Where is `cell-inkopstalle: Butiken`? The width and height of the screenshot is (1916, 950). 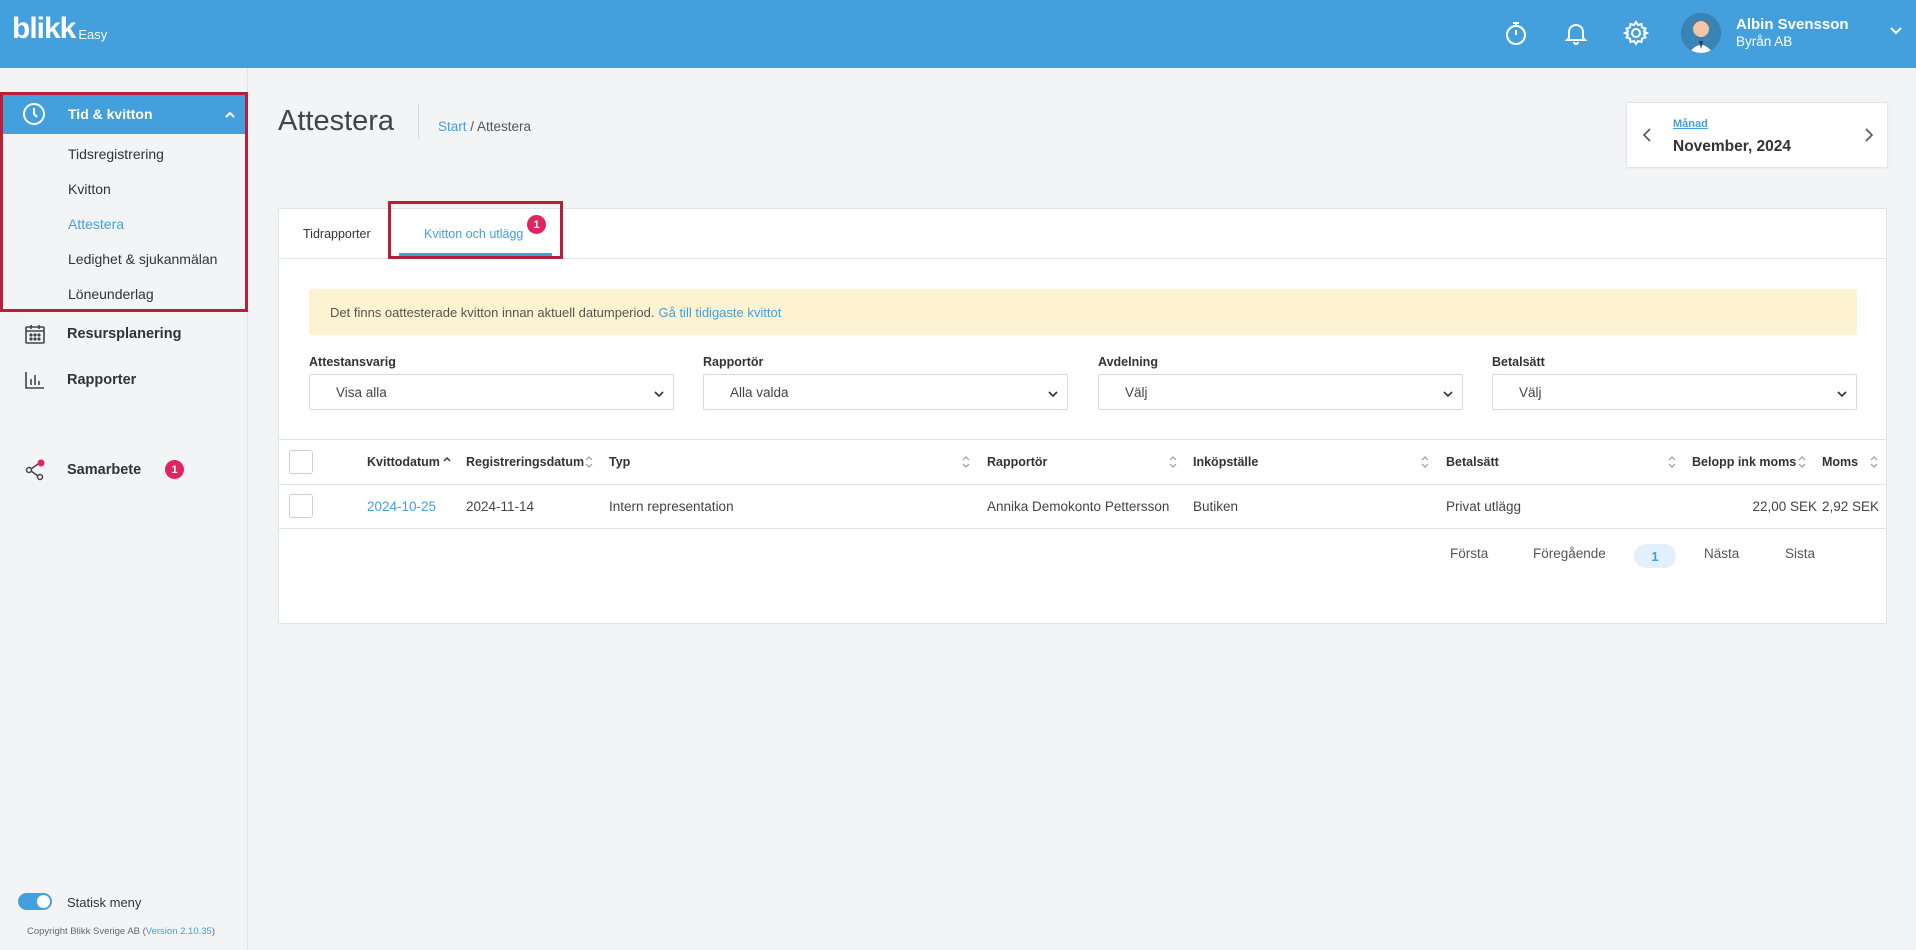
cell-inkopstalle: Butiken is located at coordinates (1216, 506).